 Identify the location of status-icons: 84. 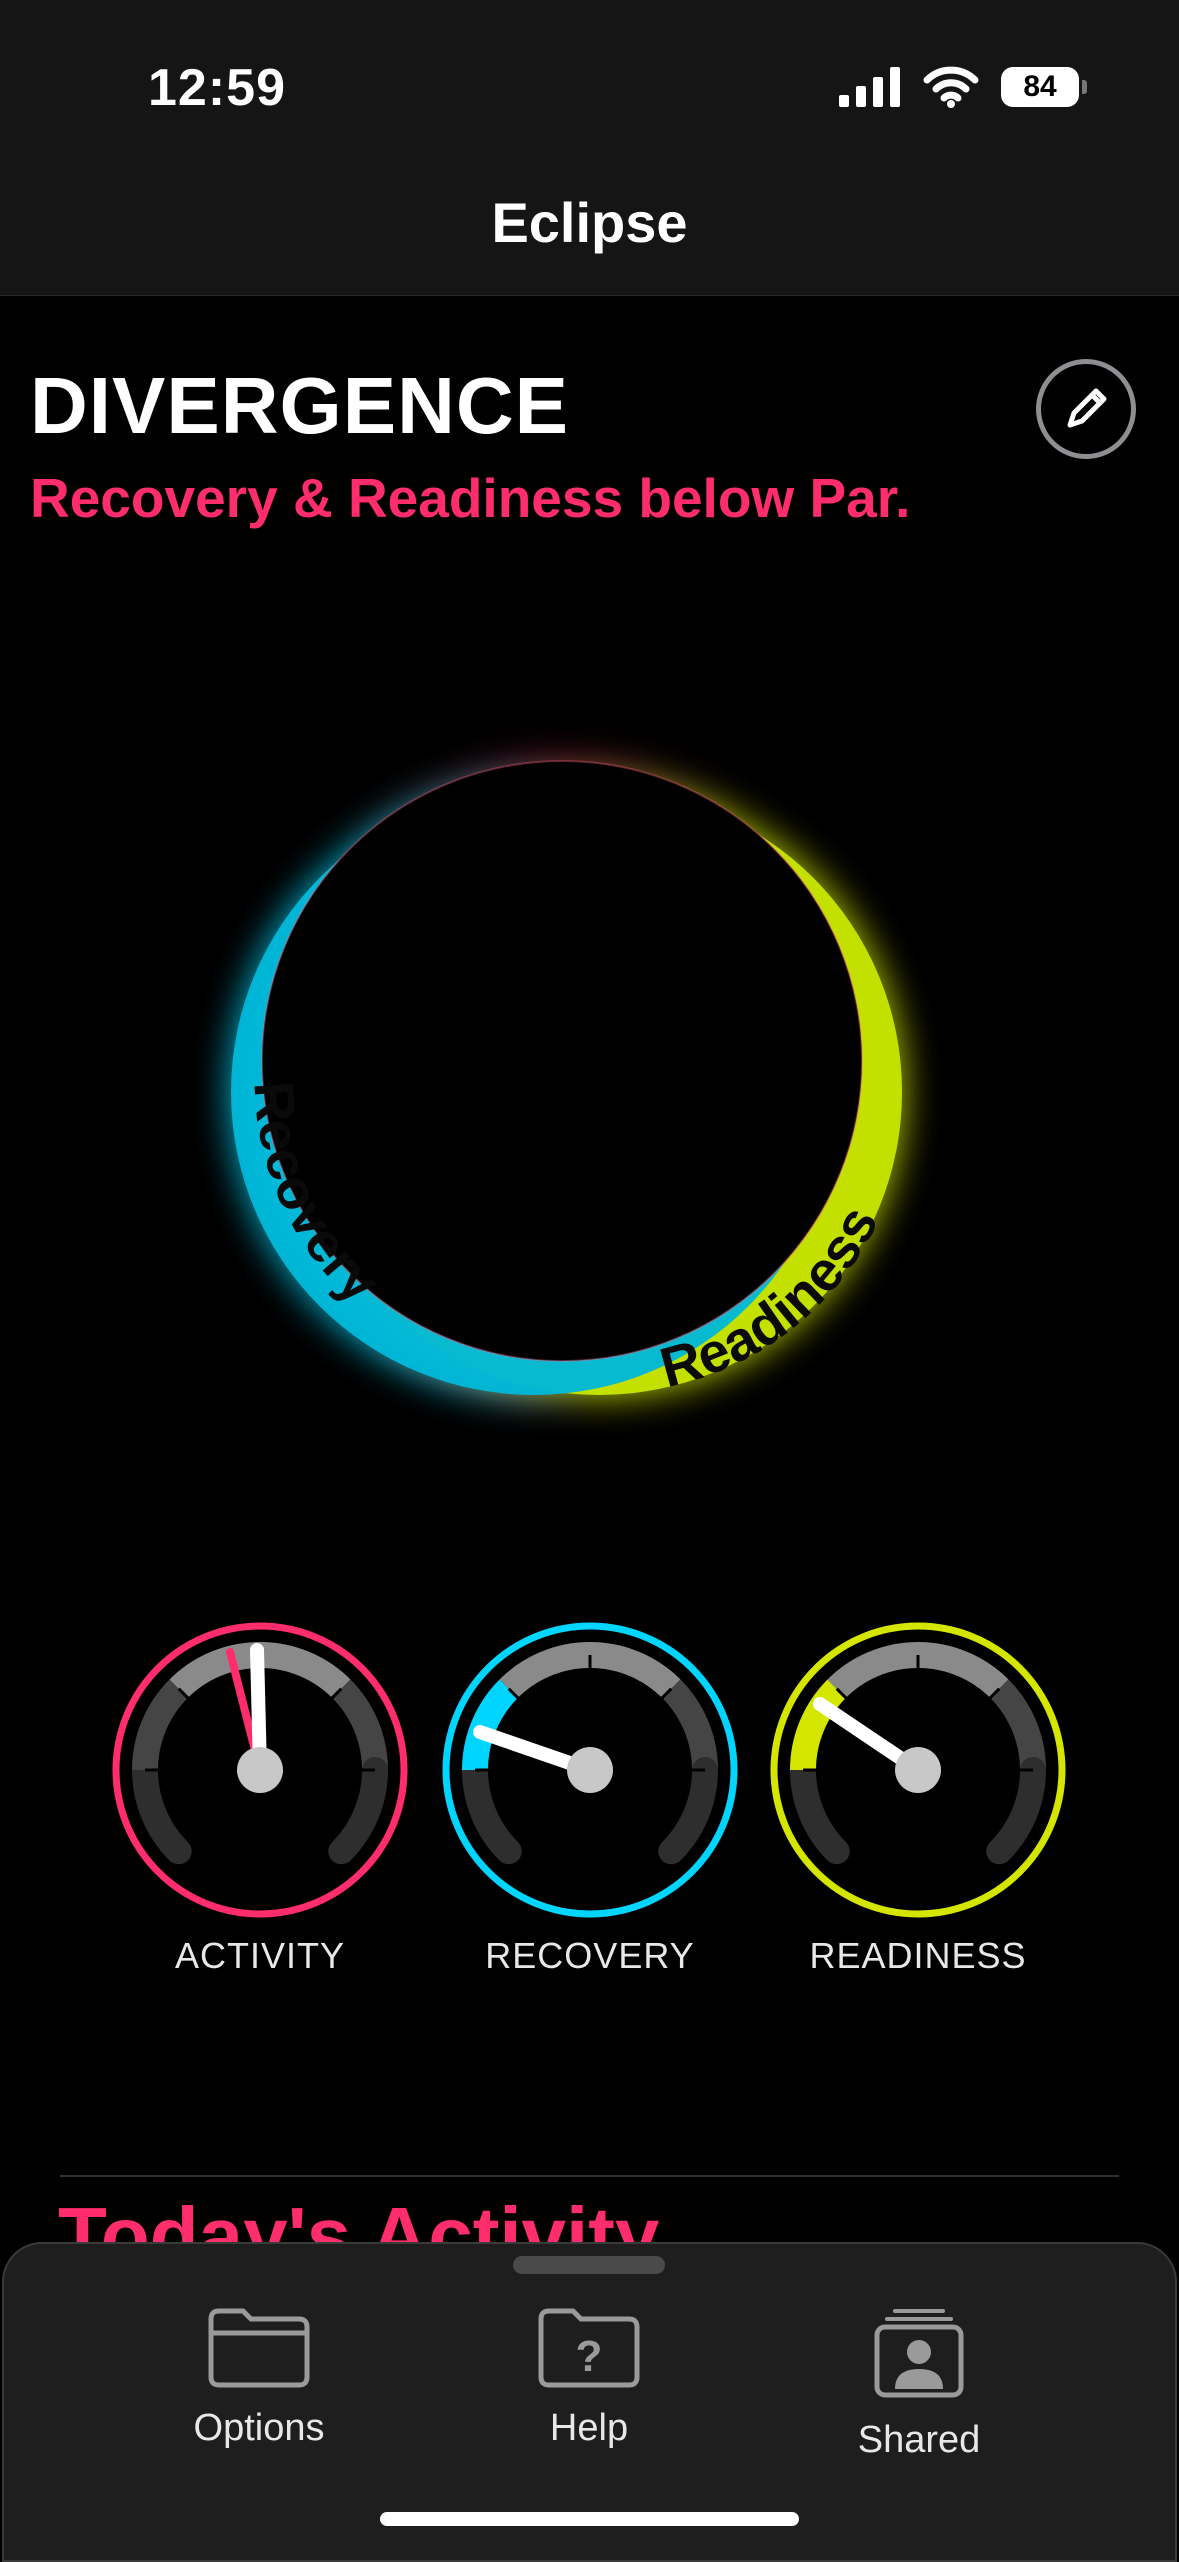
(963, 87).